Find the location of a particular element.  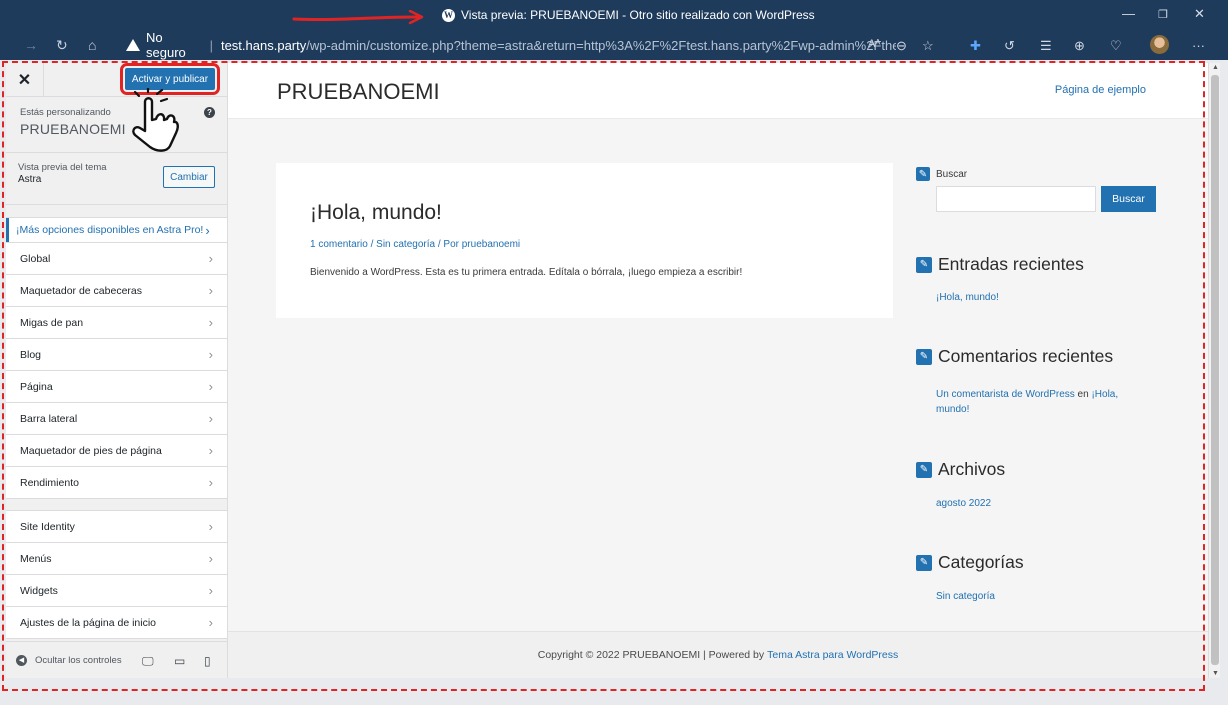

customizing-info: Estás personalizando PRUEBANOEMI ? is located at coordinates (116, 125).